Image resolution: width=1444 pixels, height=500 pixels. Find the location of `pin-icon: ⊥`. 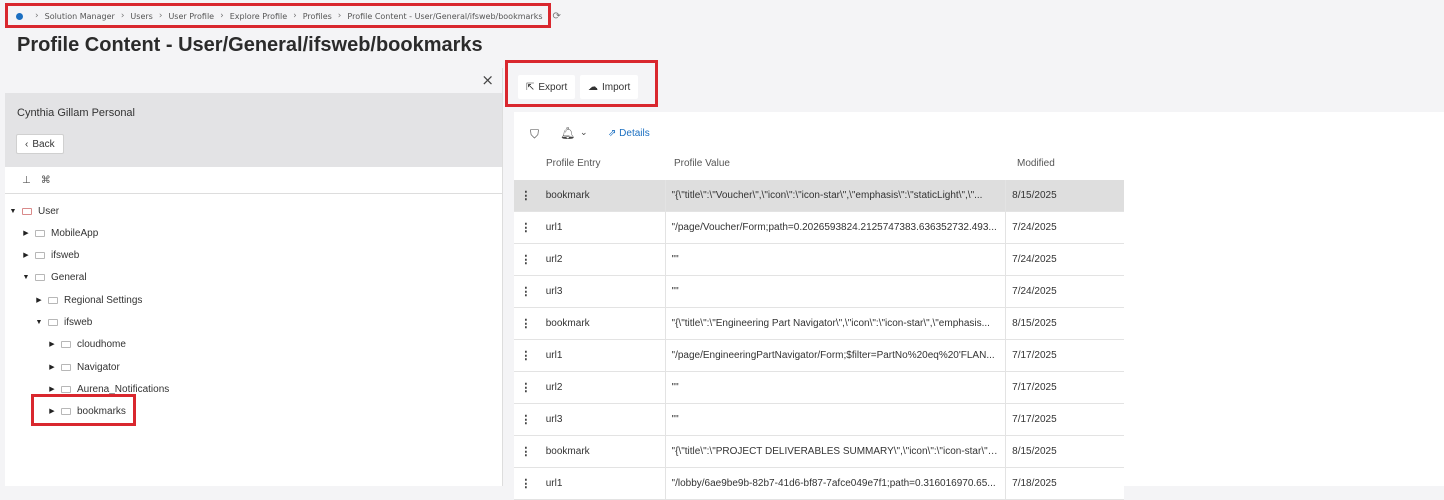

pin-icon: ⊥ is located at coordinates (26, 180).